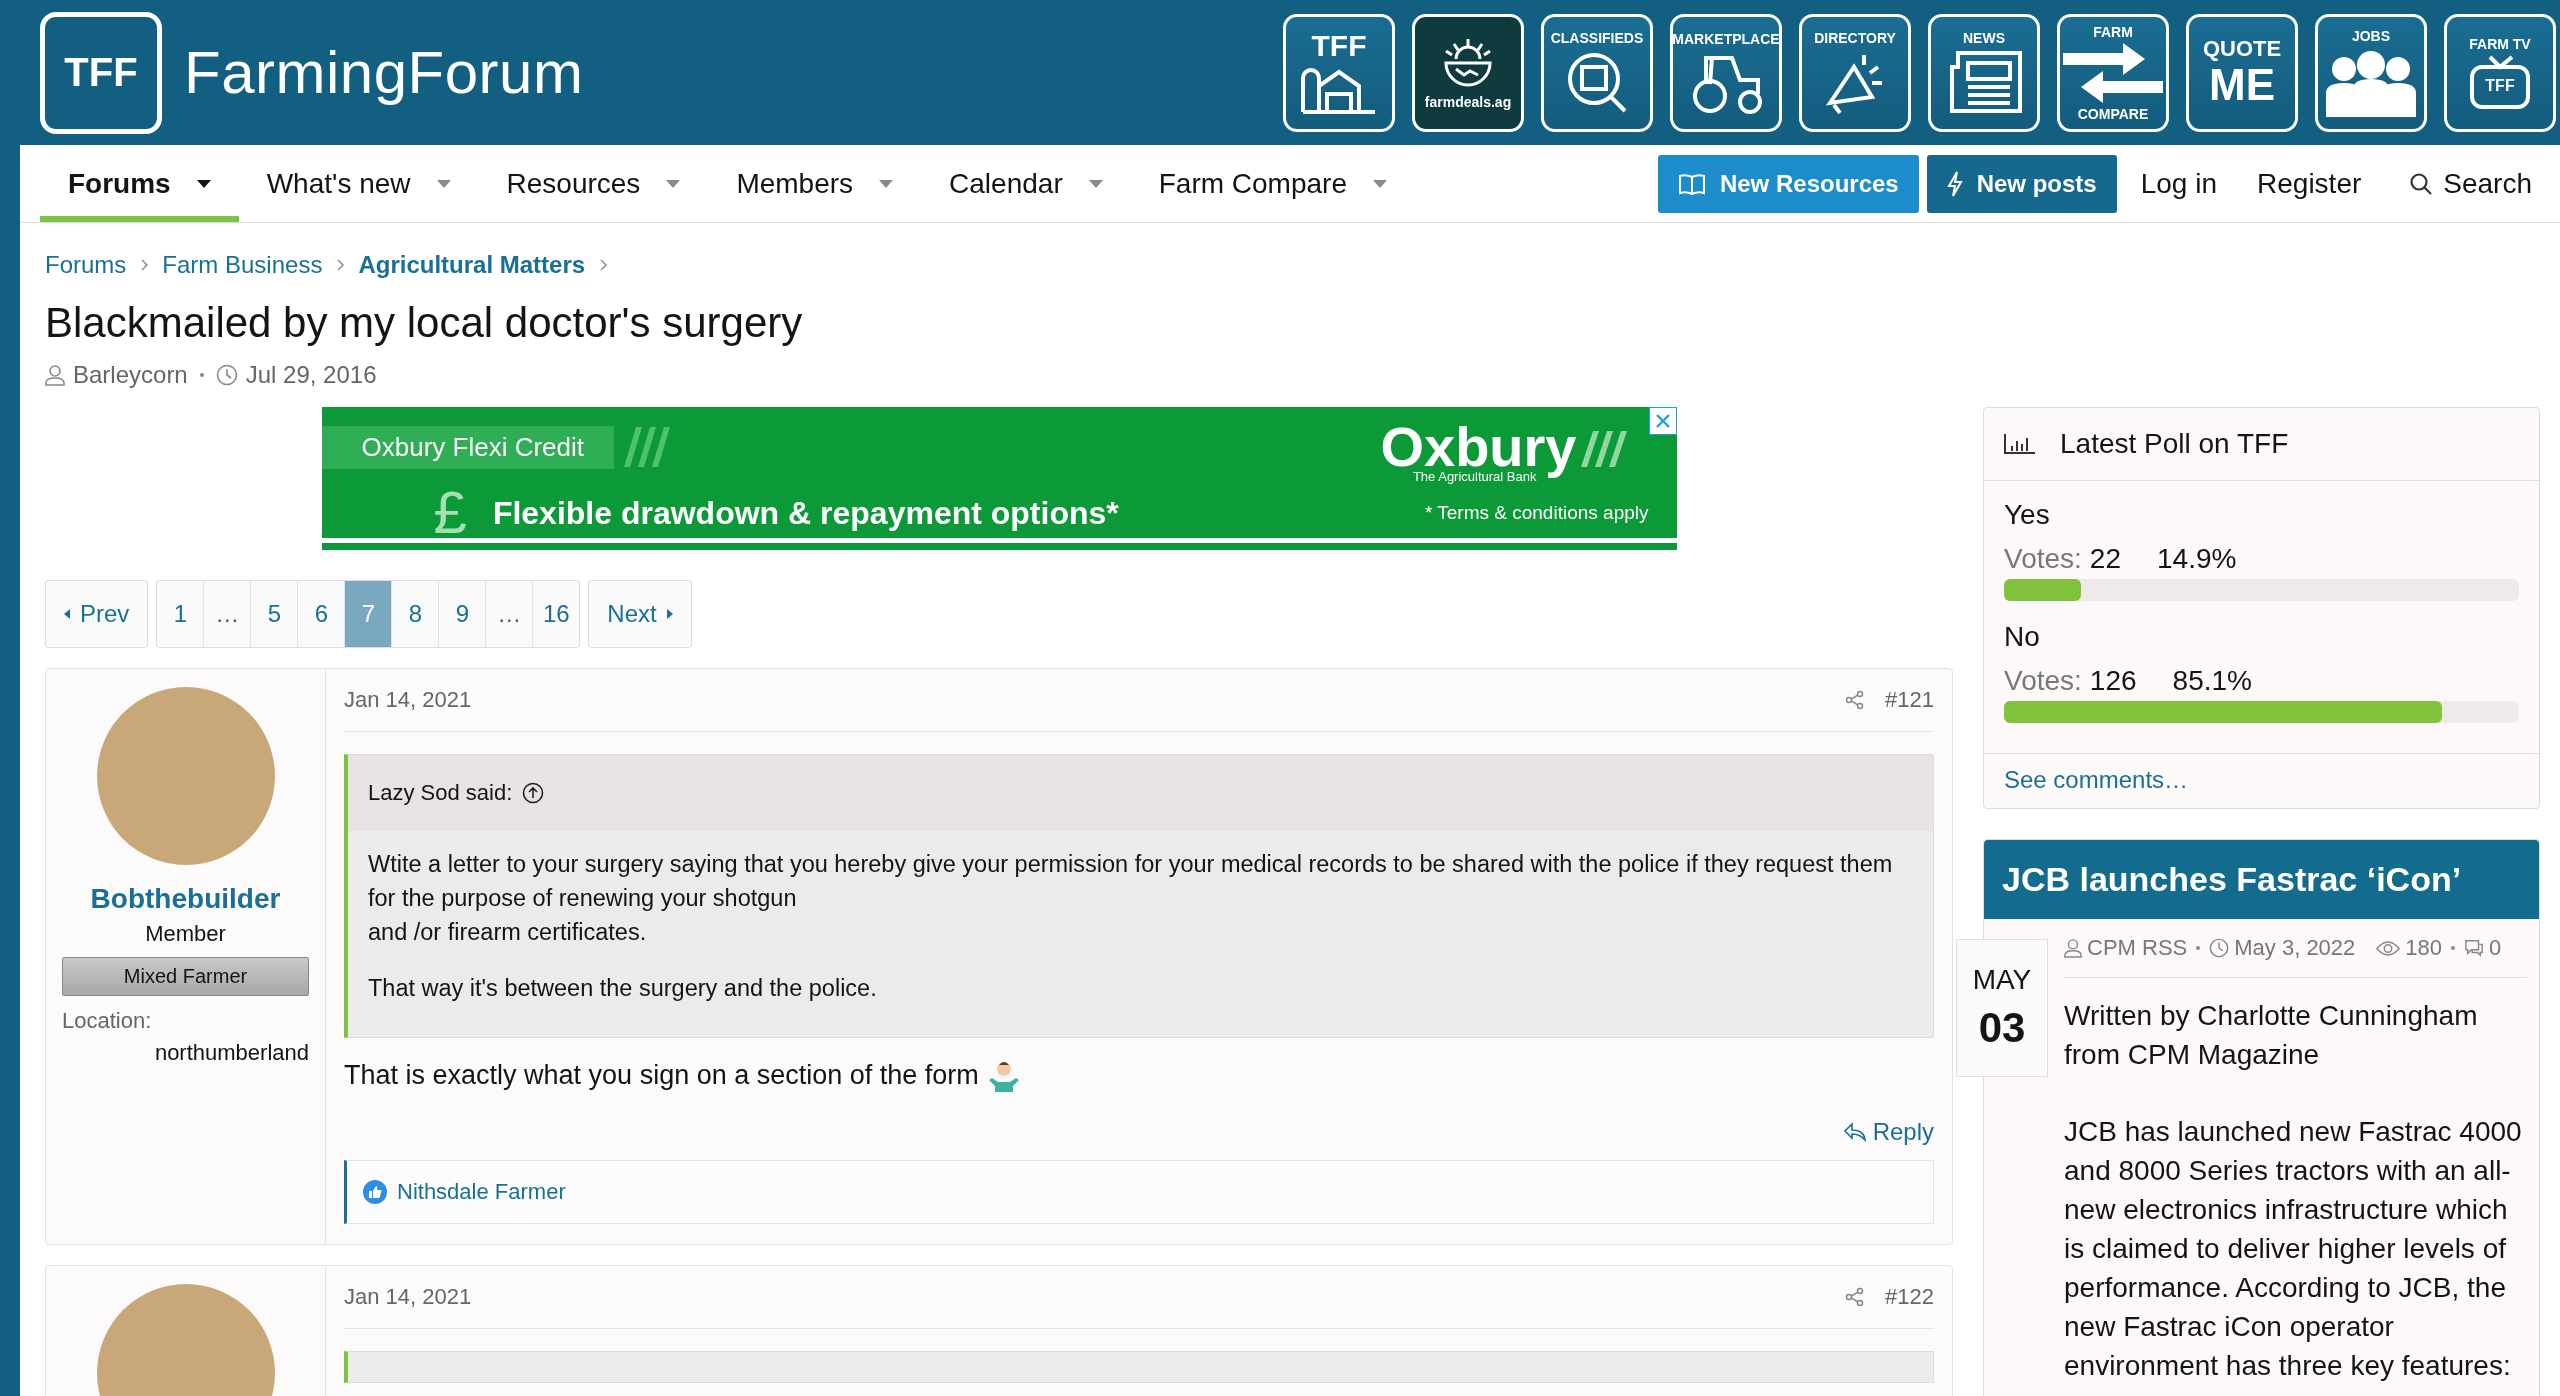  I want to click on post-number: #122, so click(1909, 1297).